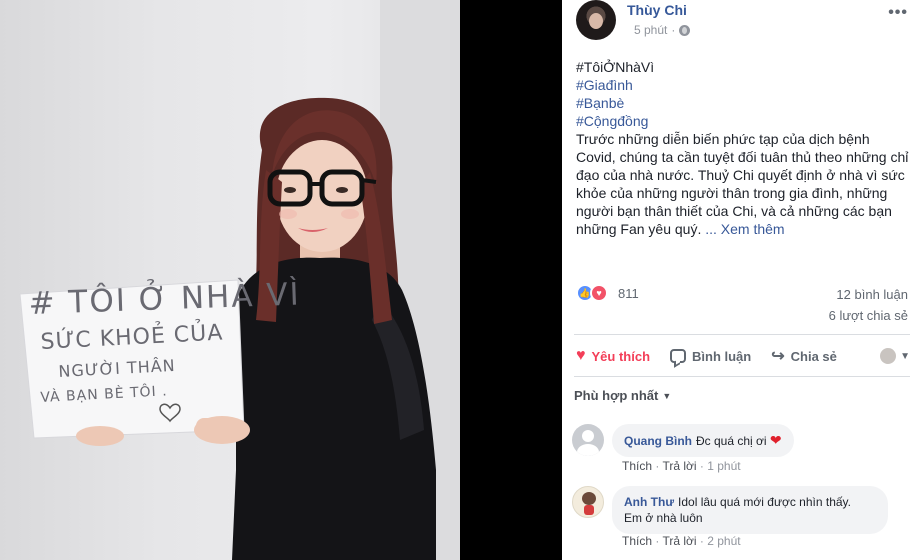  What do you see at coordinates (898, 13) in the screenshot?
I see `more-options-icon: •••` at bounding box center [898, 13].